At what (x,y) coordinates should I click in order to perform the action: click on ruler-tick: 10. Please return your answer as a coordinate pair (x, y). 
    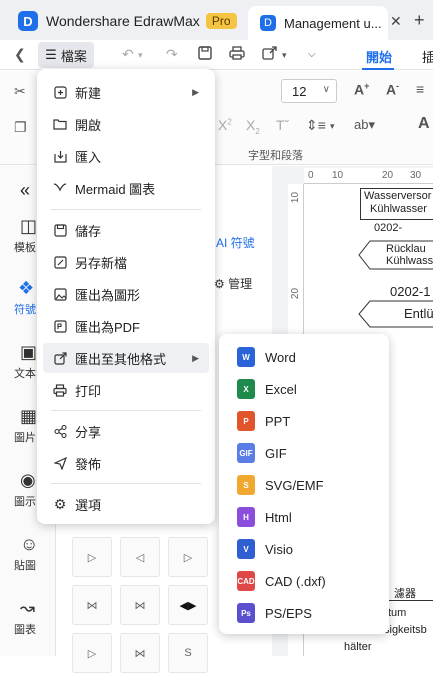
    Looking at the image, I should click on (338, 175).